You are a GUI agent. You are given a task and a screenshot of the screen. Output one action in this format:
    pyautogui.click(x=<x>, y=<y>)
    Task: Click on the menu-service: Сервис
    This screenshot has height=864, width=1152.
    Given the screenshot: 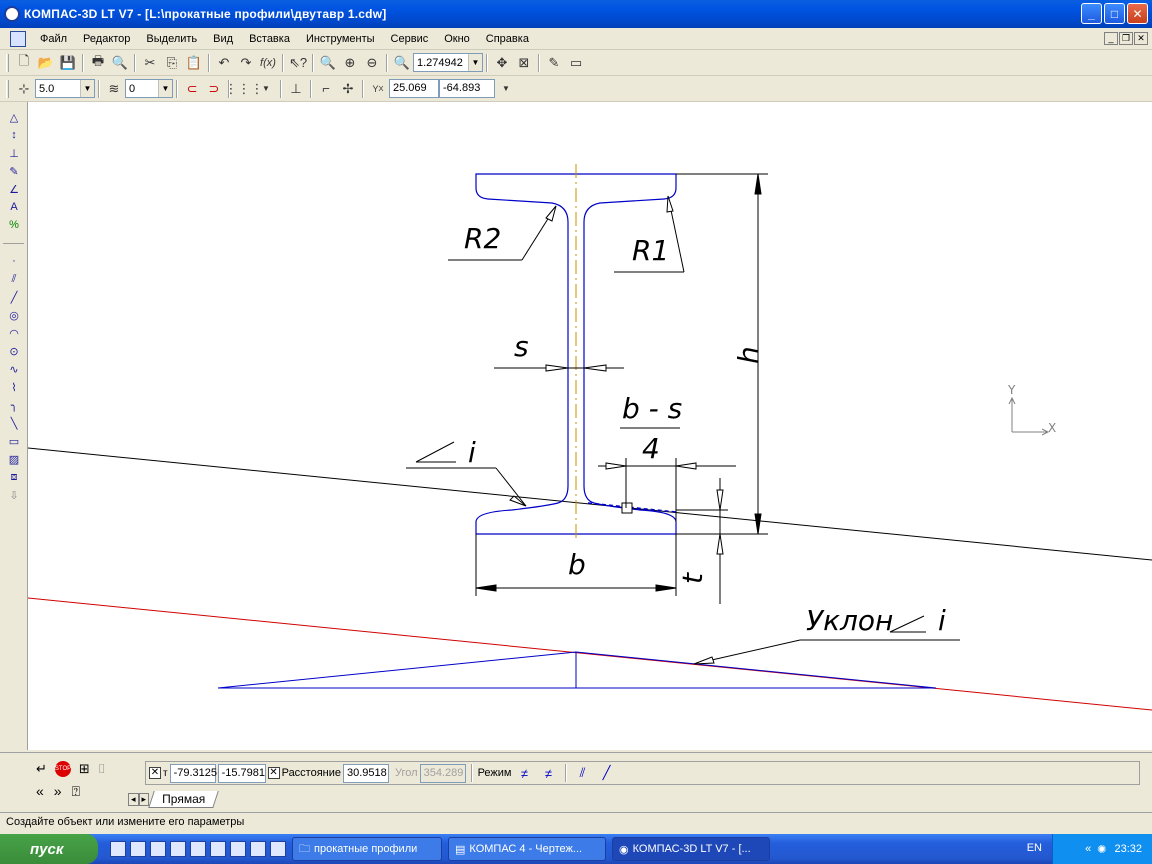 What is the action you would take?
    pyautogui.click(x=410, y=39)
    